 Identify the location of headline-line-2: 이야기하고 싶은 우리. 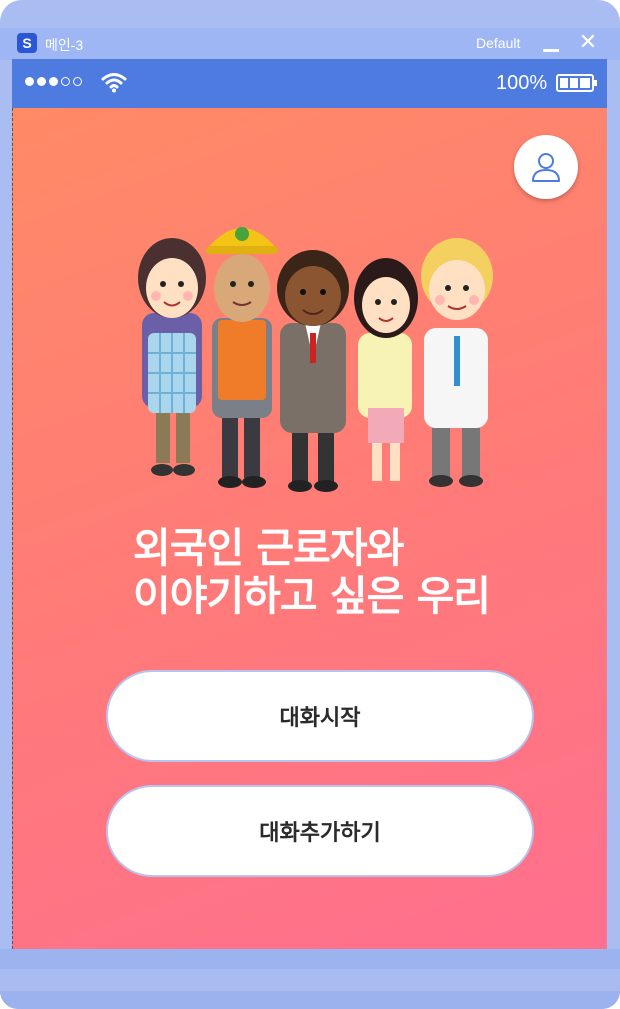
(312, 596).